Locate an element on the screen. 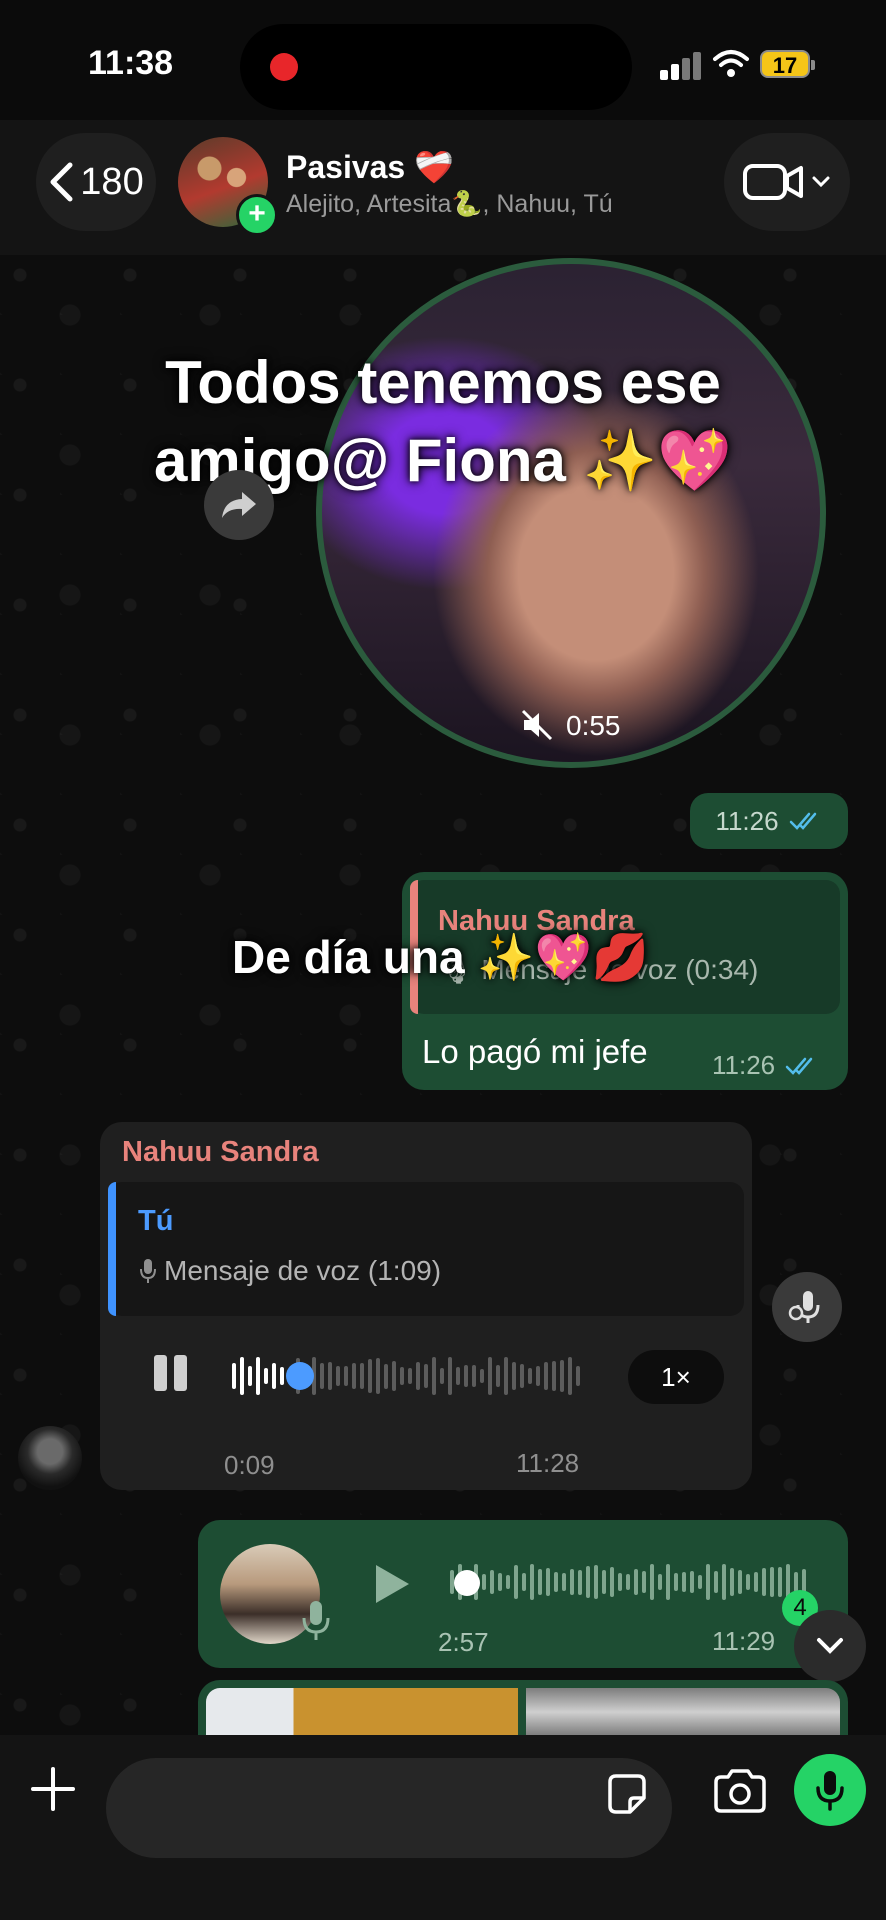 Image resolution: width=886 pixels, height=1920 pixels. voice-elapsed: 0:09 is located at coordinates (249, 1465).